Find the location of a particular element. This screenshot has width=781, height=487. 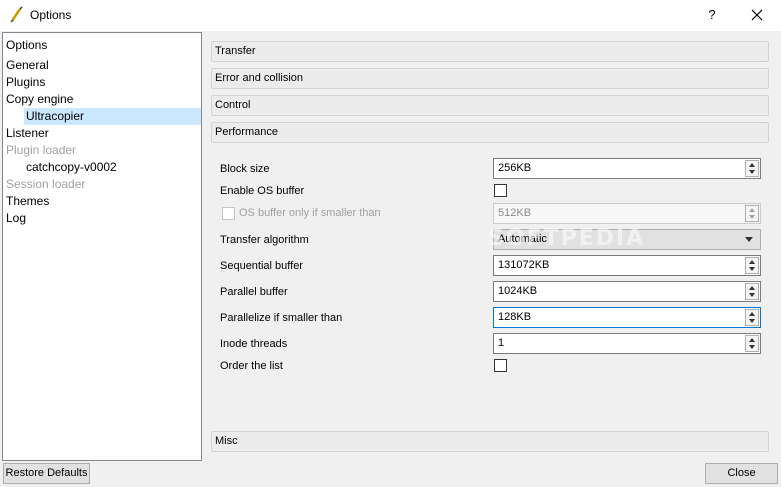

order-list-checkbox is located at coordinates (500, 365).